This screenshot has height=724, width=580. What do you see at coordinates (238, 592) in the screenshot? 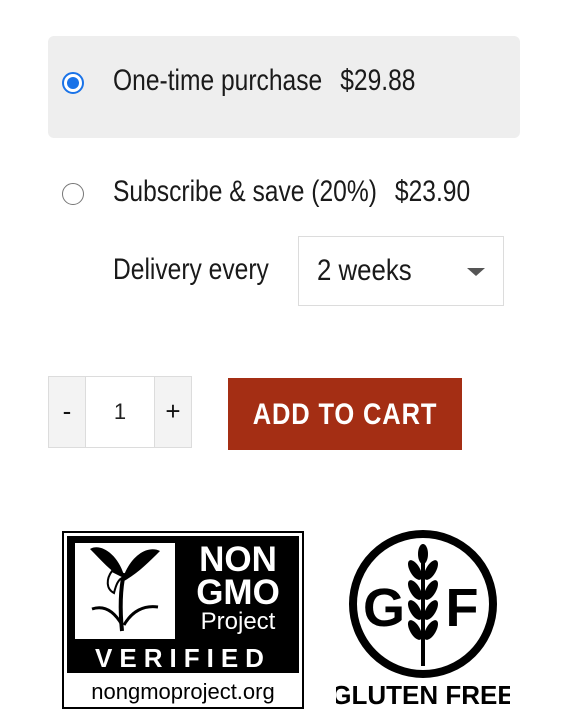
I see `gmo-text: GMO` at bounding box center [238, 592].